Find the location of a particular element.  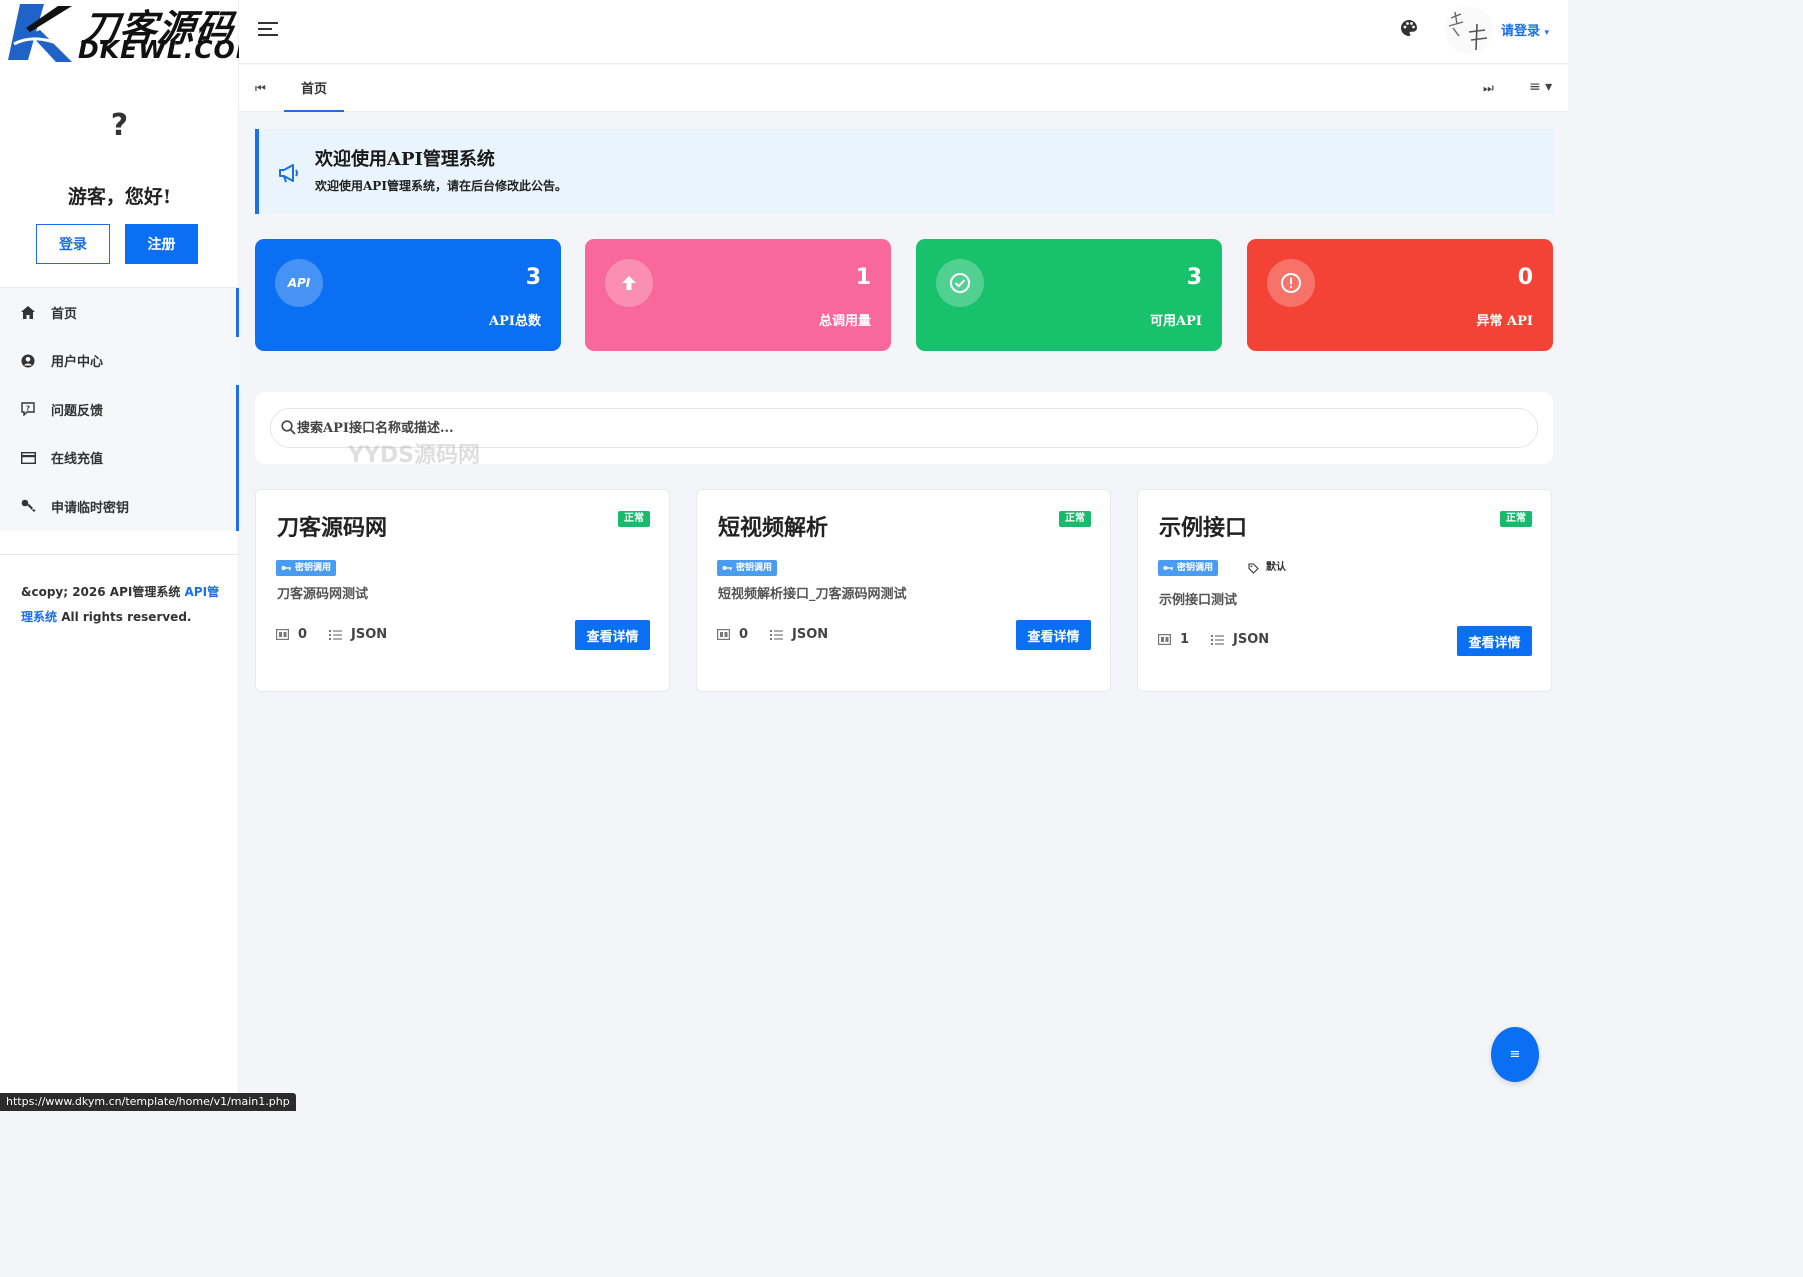

feedback-icon: ? is located at coordinates (28, 409).